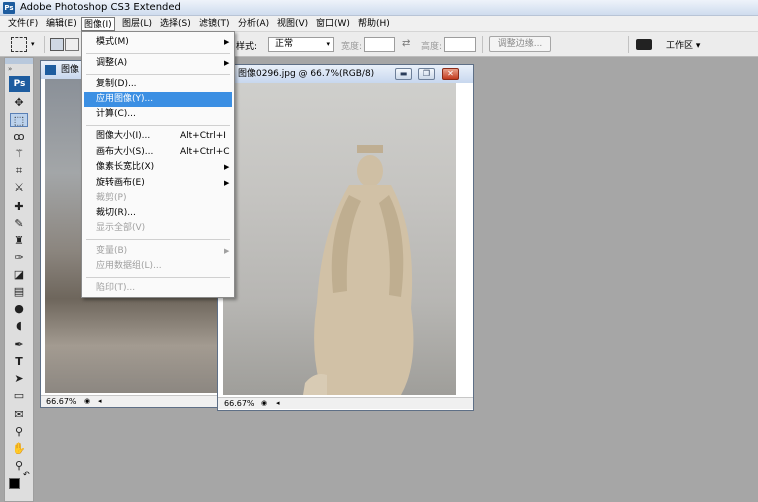 The height and width of the screenshot is (502, 758). I want to click on lasso-tool-icon: ꝏ, so click(19, 137).